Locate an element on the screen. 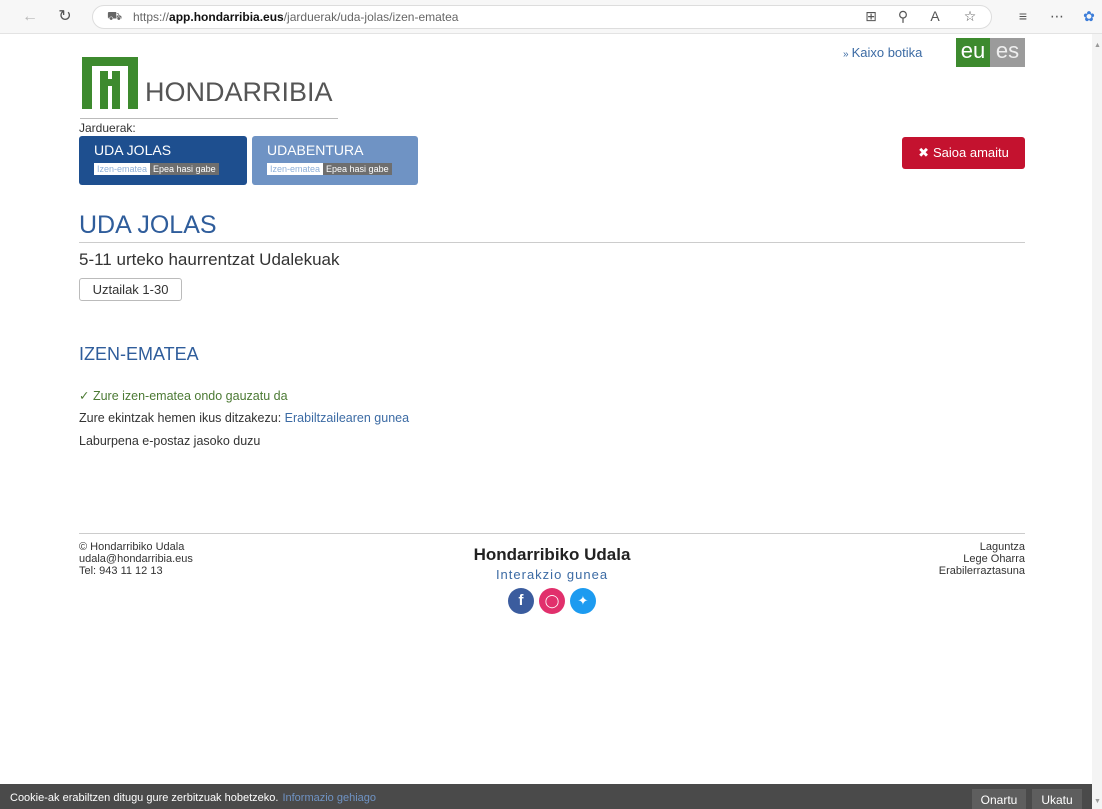  copilot-icon: ✿ is located at coordinates (1089, 16).